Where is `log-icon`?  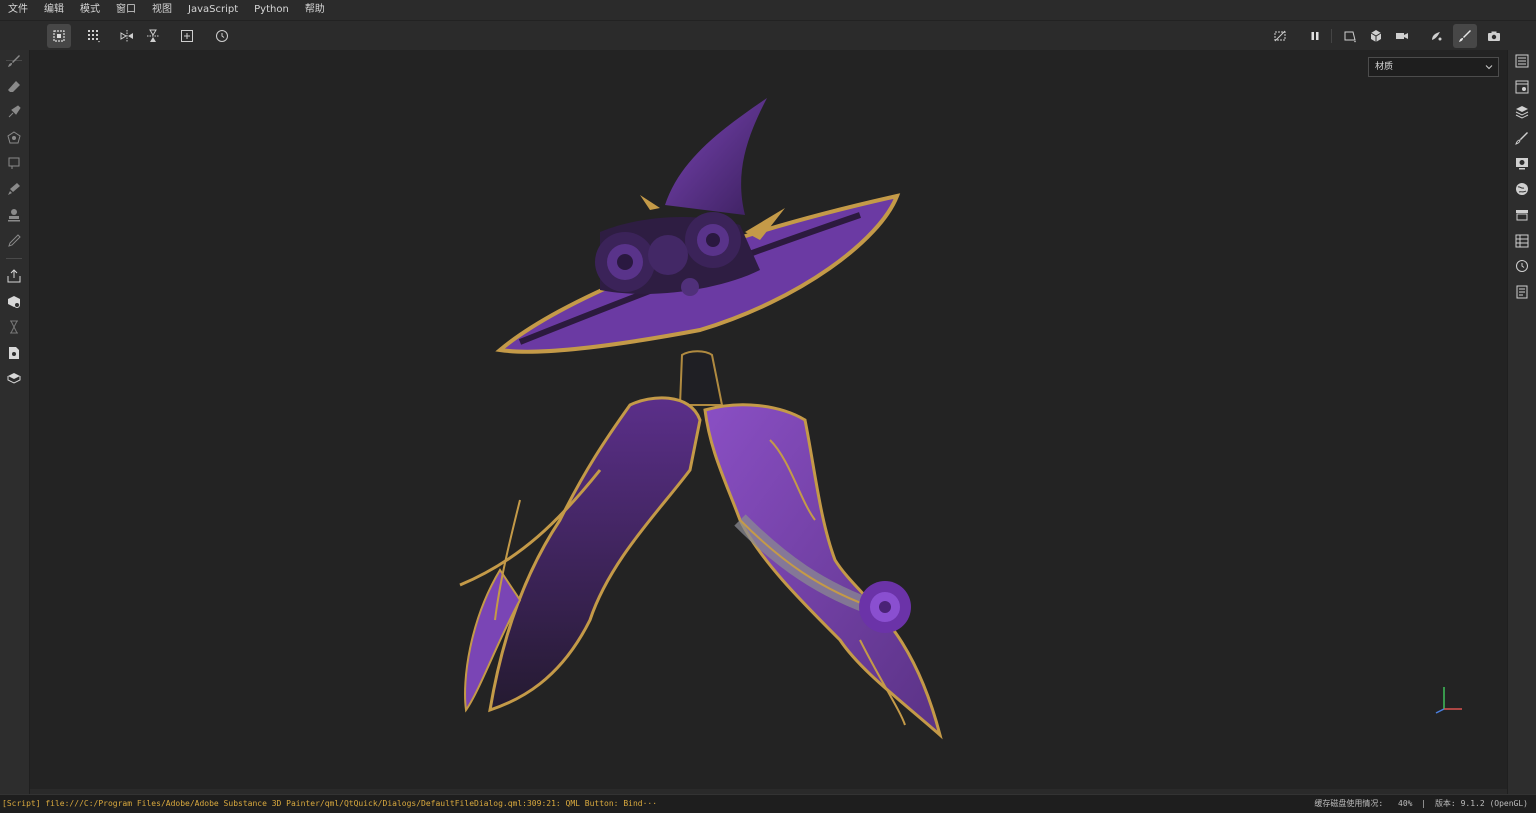
log-icon is located at coordinates (1522, 292).